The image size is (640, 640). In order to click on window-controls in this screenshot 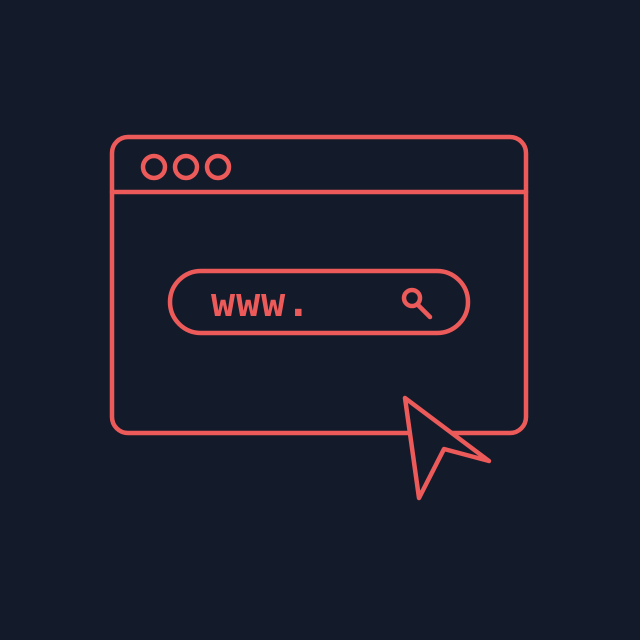, I will do `click(186, 167)`.